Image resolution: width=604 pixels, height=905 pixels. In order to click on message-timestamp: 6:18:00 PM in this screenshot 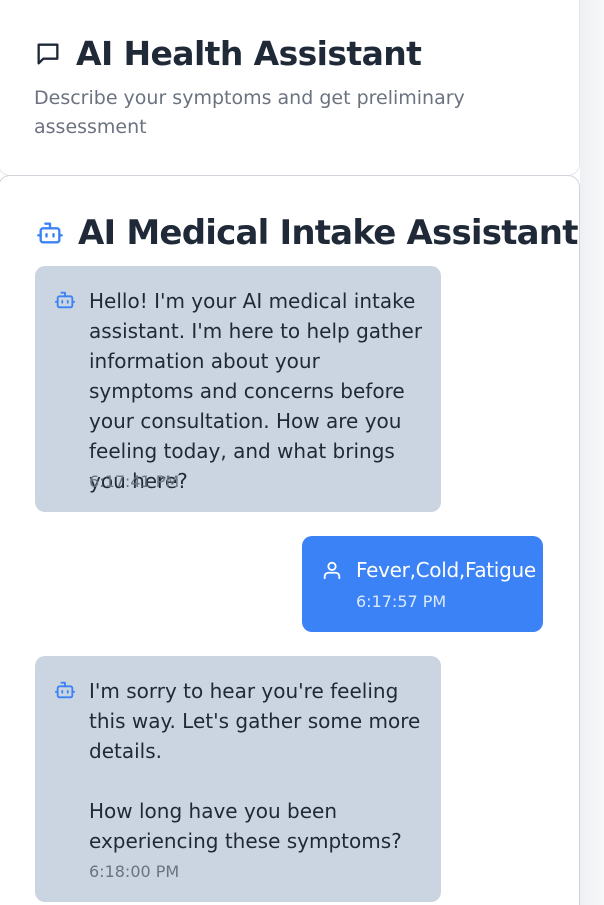, I will do `click(134, 871)`.